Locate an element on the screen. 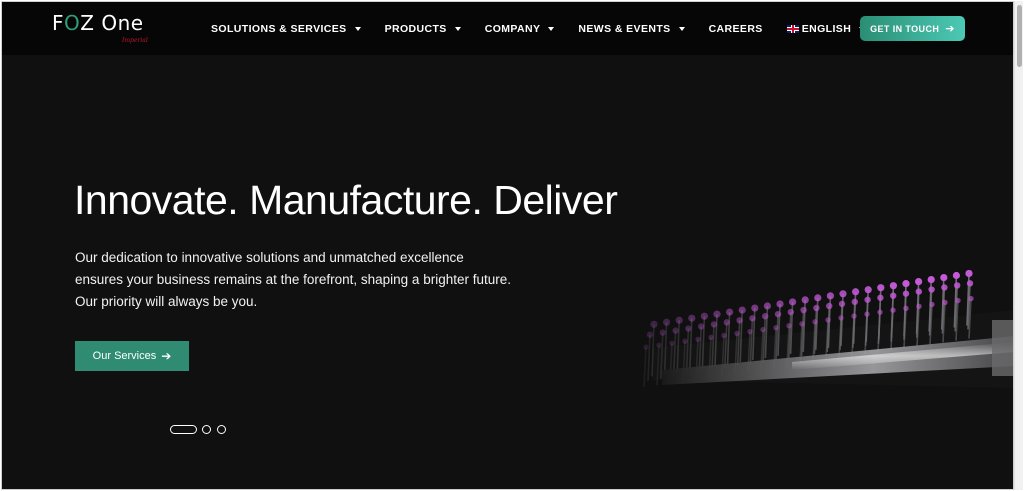  hero-title: Innovate. Manufacture. Deliver is located at coordinates (346, 200).